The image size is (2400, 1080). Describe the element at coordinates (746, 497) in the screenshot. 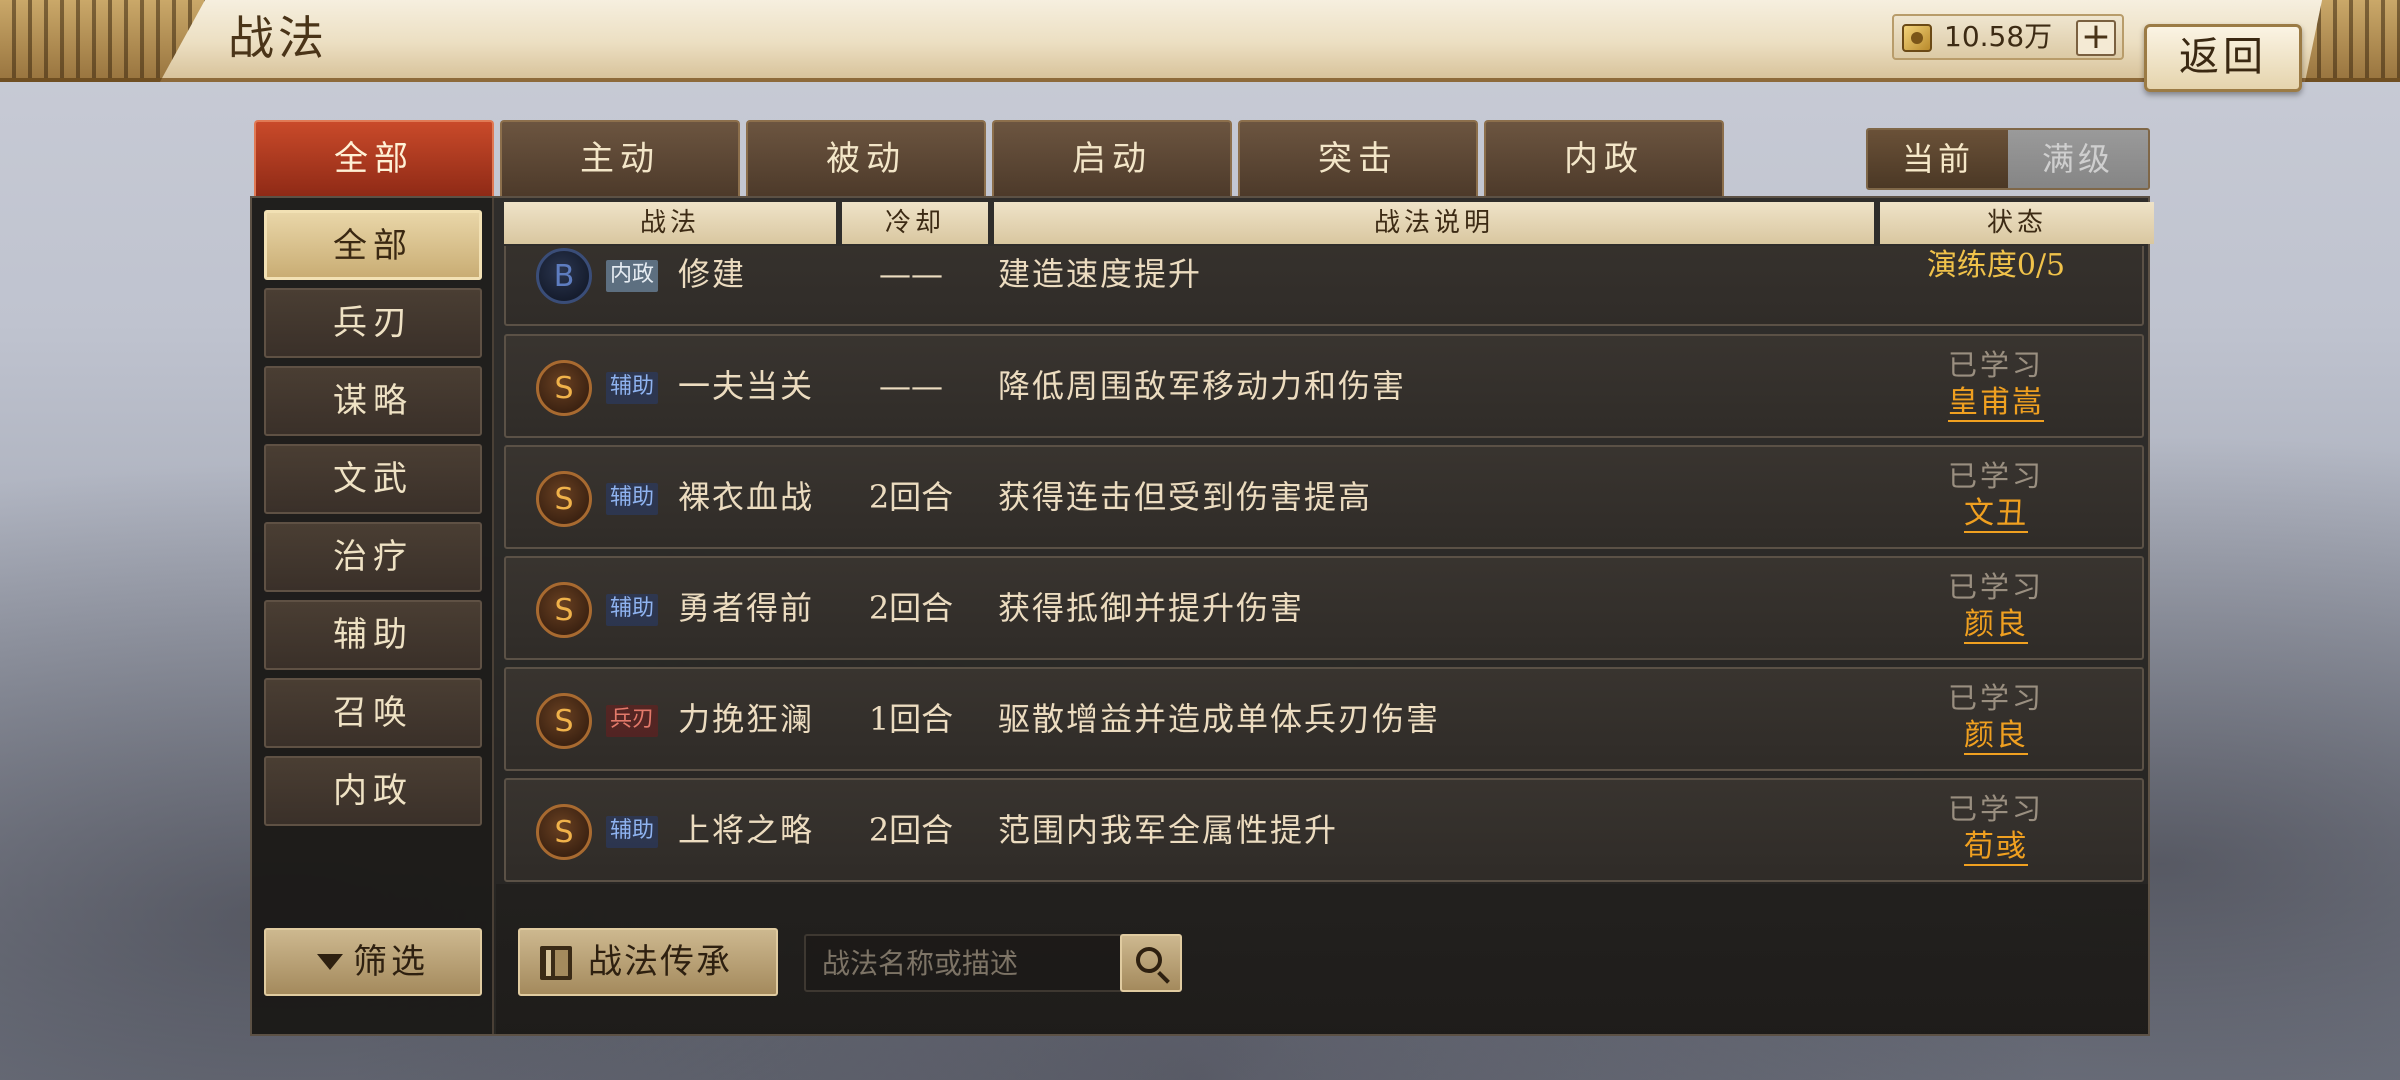

I see `skill-name: 裸衣血战` at that location.